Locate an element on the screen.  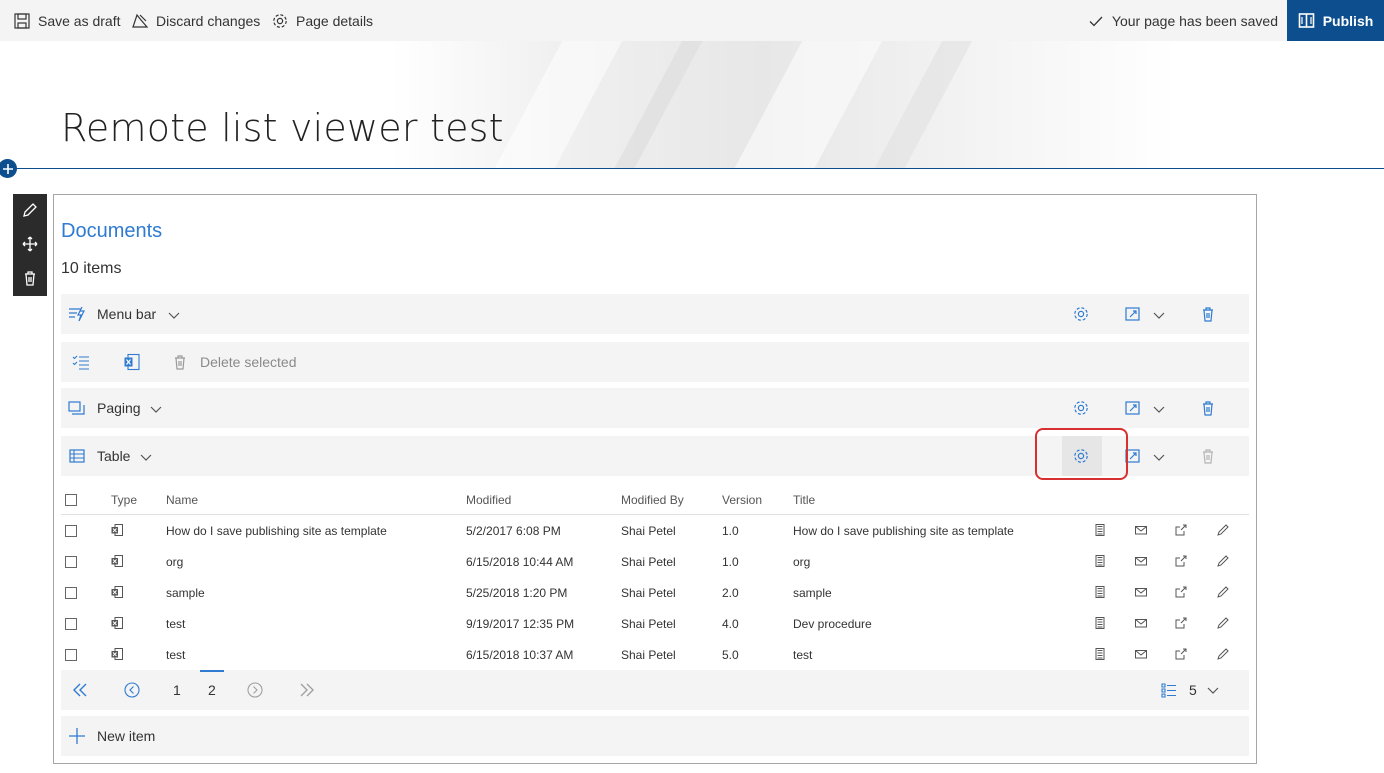
page-details-label: Page details is located at coordinates (335, 20).